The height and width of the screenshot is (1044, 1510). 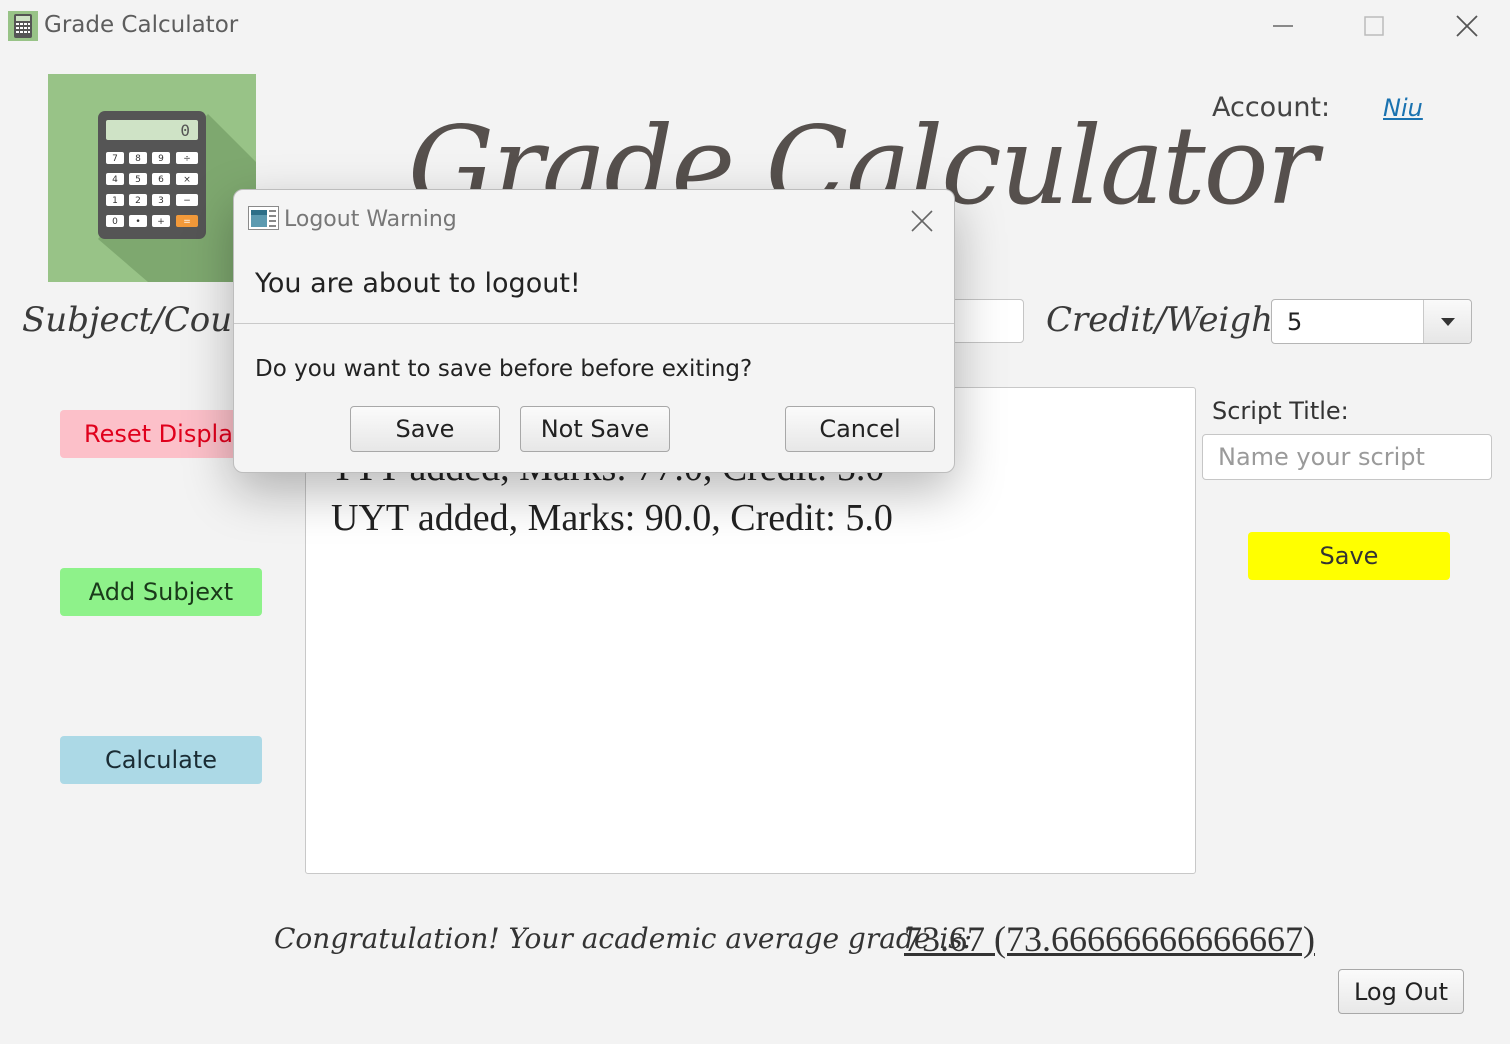 What do you see at coordinates (1172, 320) in the screenshot?
I see `credit-label: Credit/Weight:` at bounding box center [1172, 320].